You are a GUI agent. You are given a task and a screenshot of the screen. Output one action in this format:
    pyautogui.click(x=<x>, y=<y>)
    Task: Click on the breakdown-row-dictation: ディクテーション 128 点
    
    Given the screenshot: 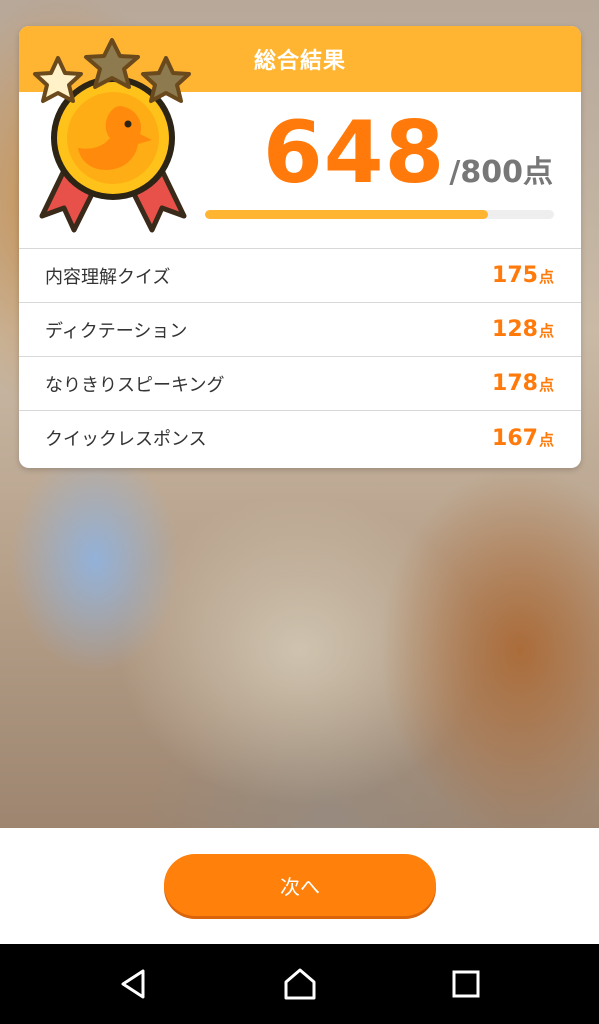 What is the action you would take?
    pyautogui.click(x=300, y=330)
    